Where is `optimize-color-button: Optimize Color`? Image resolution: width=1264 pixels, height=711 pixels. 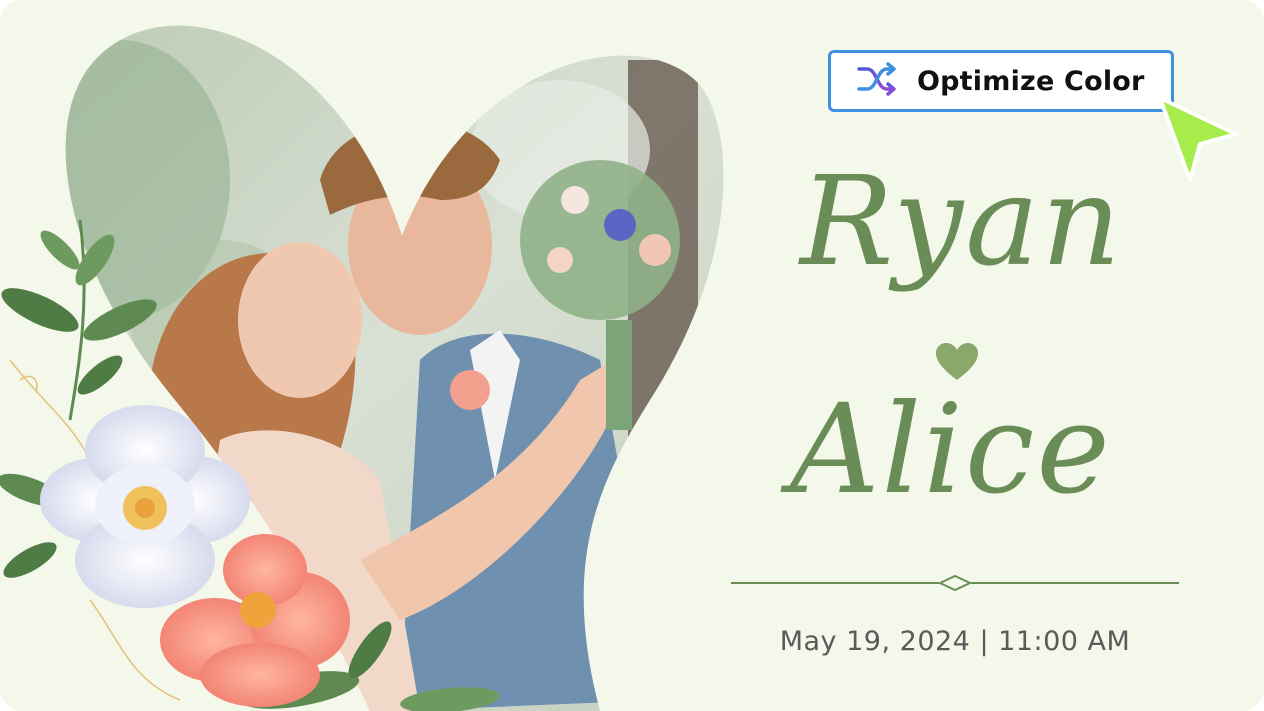
optimize-color-button: Optimize Color is located at coordinates (1001, 81).